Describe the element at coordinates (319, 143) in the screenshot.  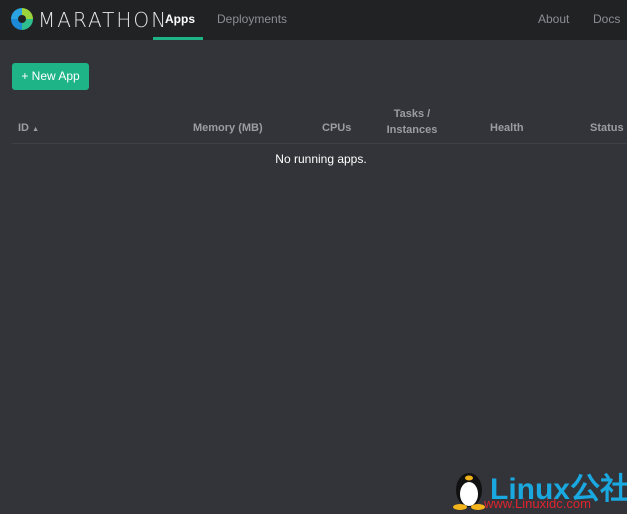
I see `table-header-divider` at that location.